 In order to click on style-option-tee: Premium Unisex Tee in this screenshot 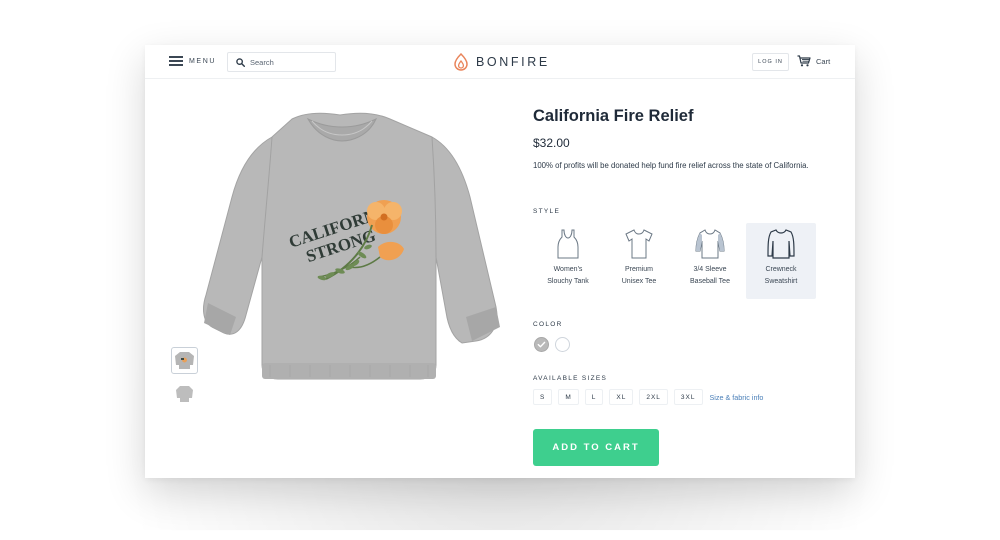, I will do `click(639, 261)`.